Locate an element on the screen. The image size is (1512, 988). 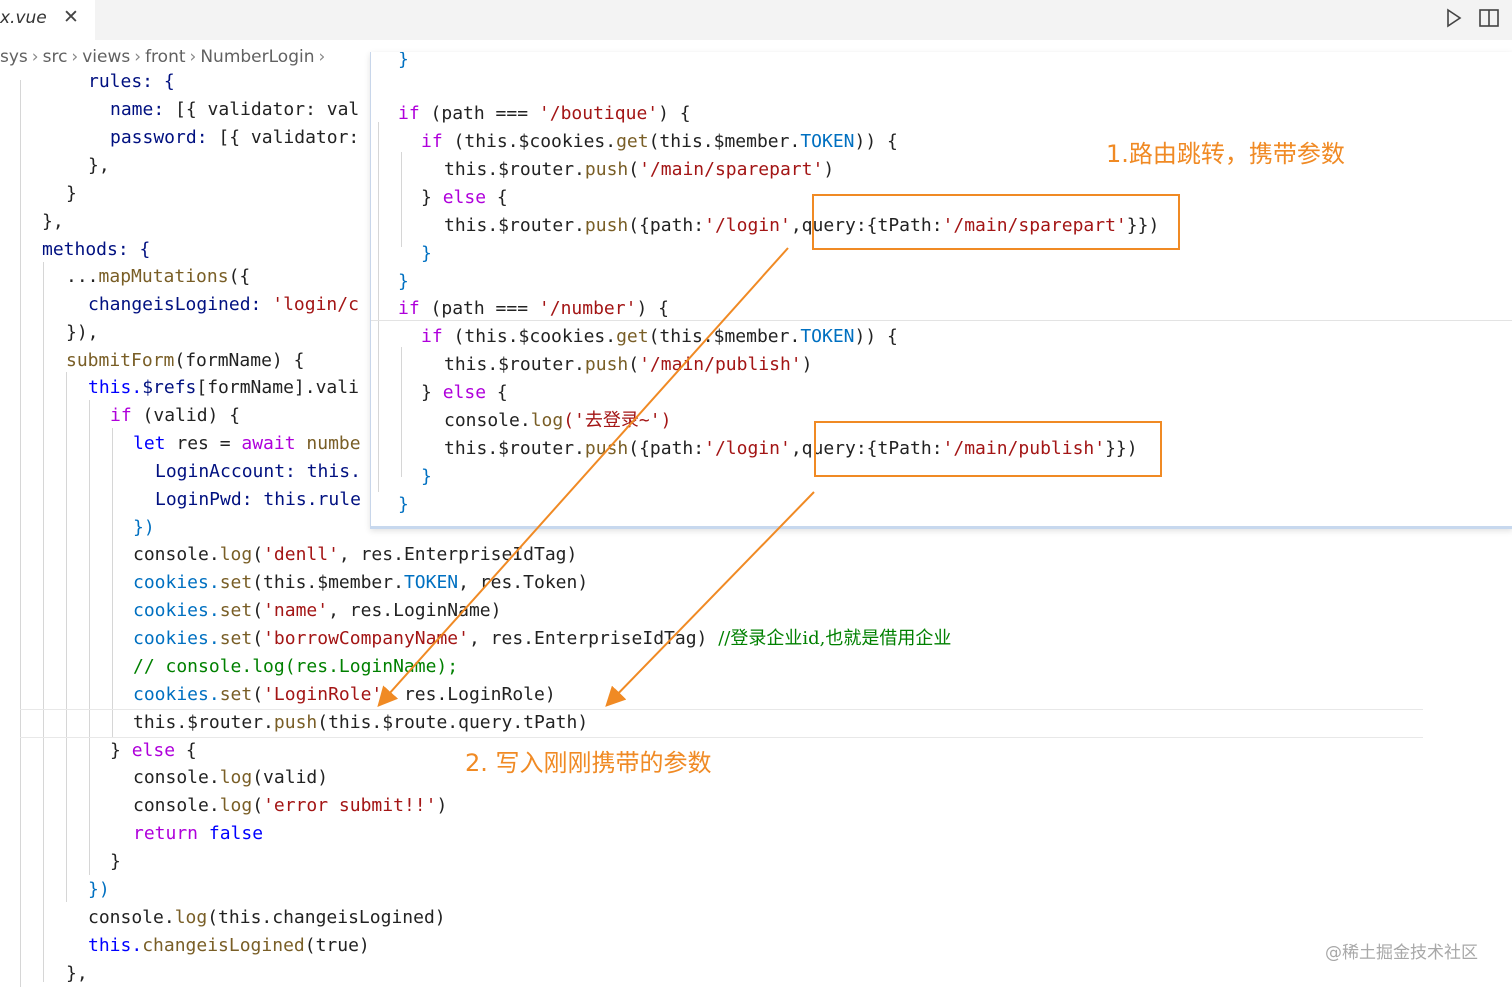
code-line: this.$refs[formName].vali is located at coordinates (223, 387).